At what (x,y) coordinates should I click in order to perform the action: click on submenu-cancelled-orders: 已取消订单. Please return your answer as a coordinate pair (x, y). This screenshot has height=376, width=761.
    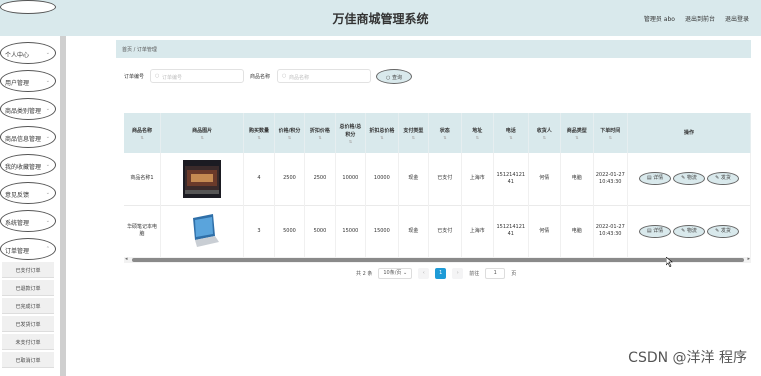
    Looking at the image, I should click on (28, 360).